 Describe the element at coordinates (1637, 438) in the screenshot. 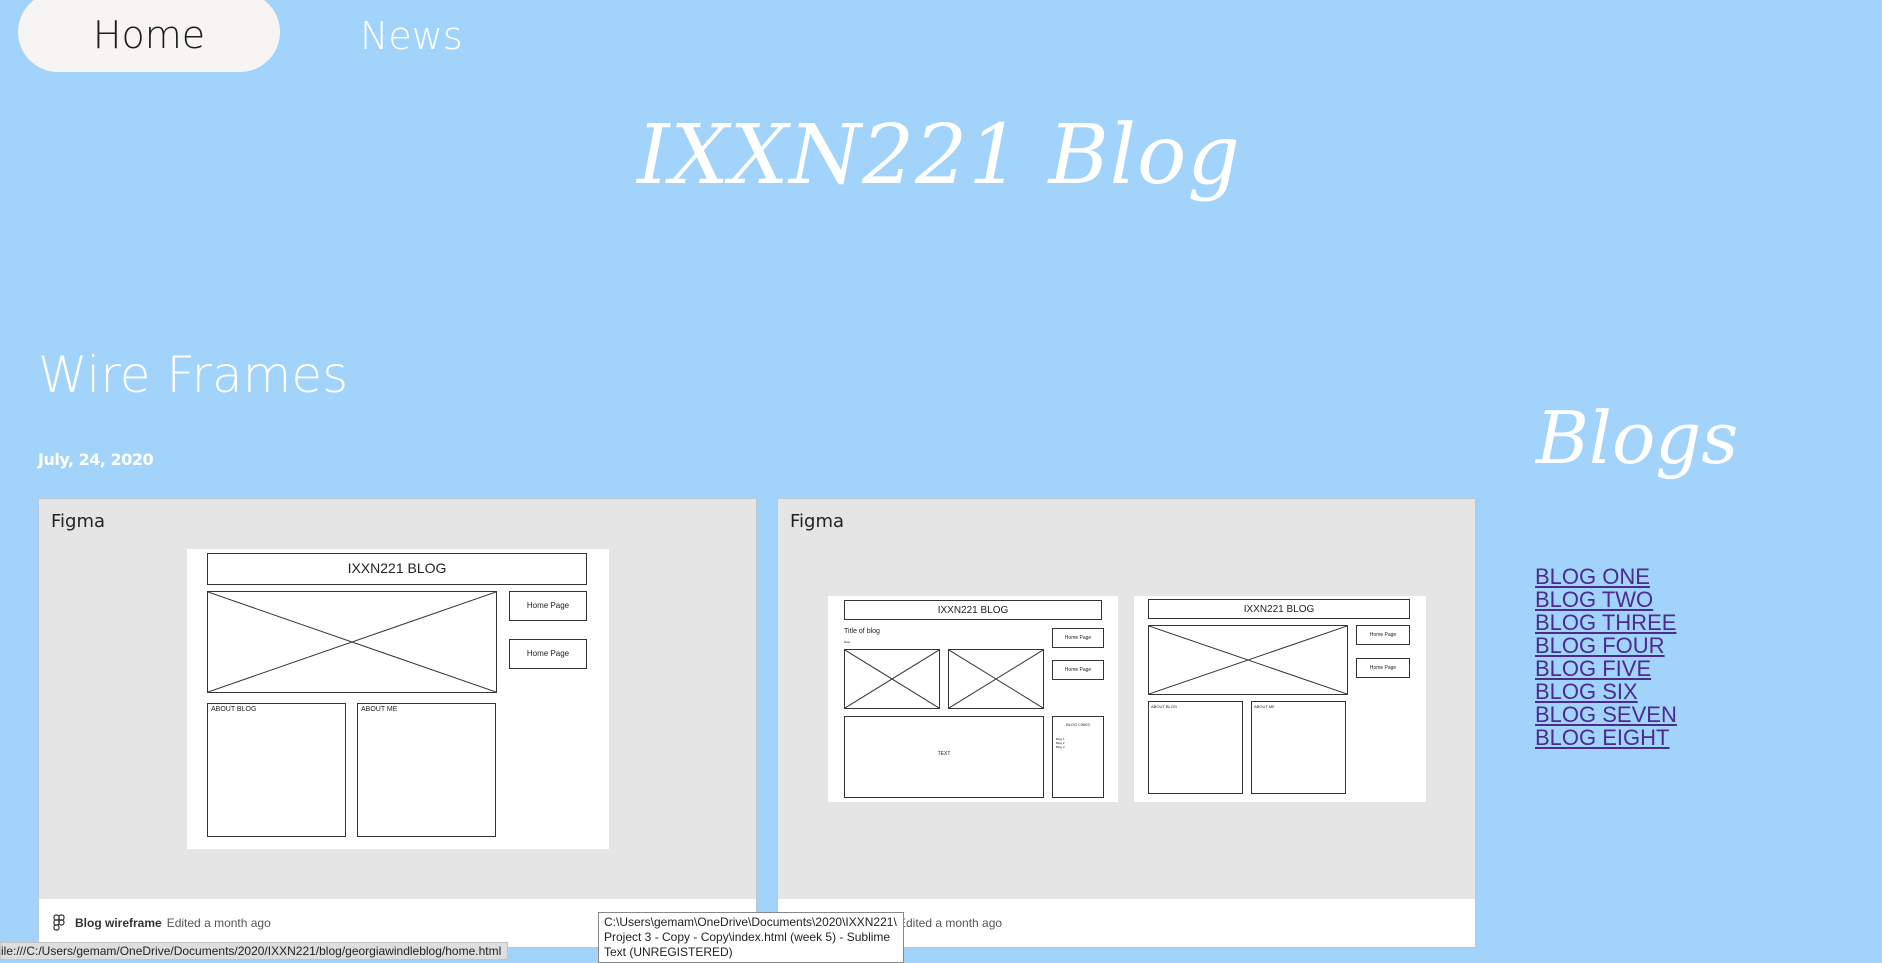

I see `sidebar-title: Blogs` at that location.